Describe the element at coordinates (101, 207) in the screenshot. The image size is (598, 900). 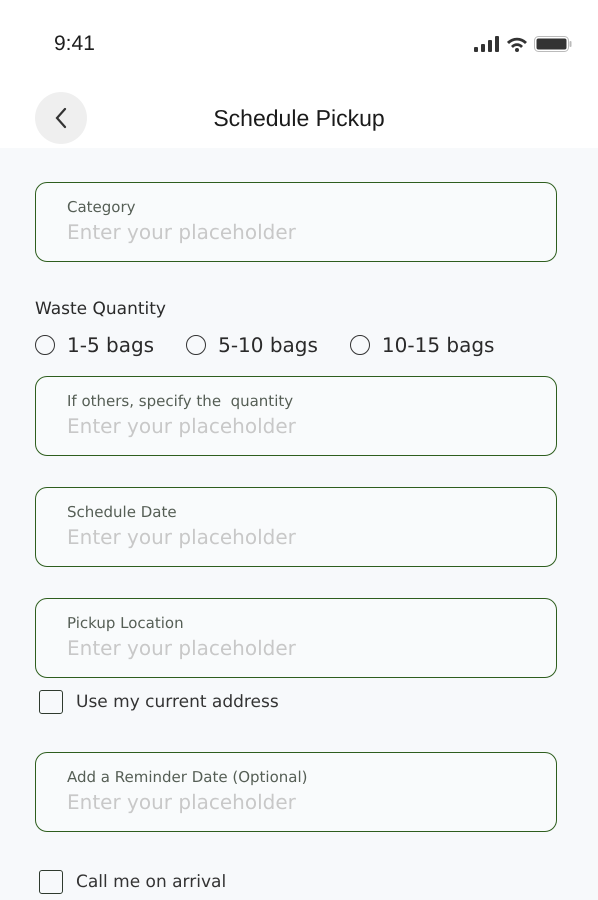
I see `field-label: Category` at that location.